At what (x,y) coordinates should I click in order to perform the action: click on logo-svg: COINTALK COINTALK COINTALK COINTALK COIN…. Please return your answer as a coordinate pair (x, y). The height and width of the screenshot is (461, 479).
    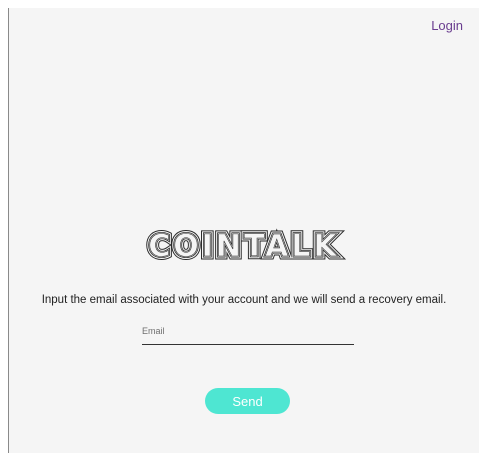
    Looking at the image, I should click on (243, 245).